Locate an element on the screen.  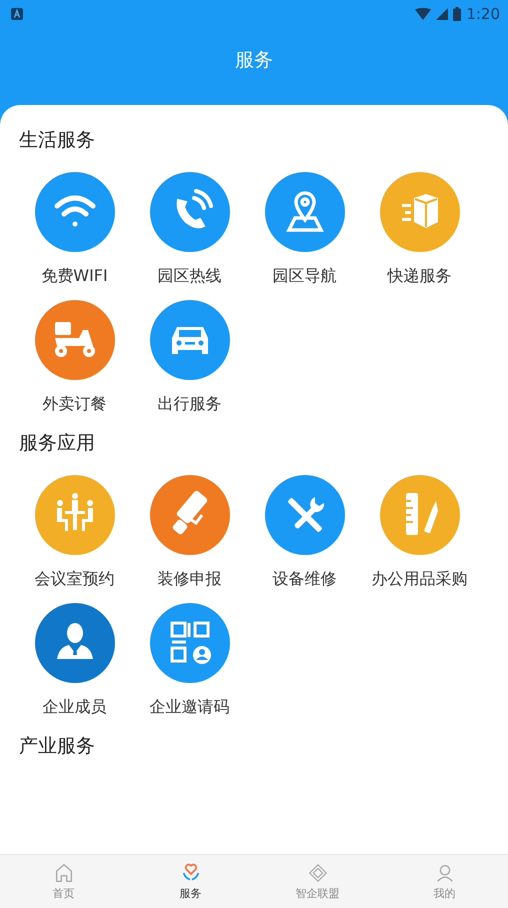
roller-icon is located at coordinates (190, 515).